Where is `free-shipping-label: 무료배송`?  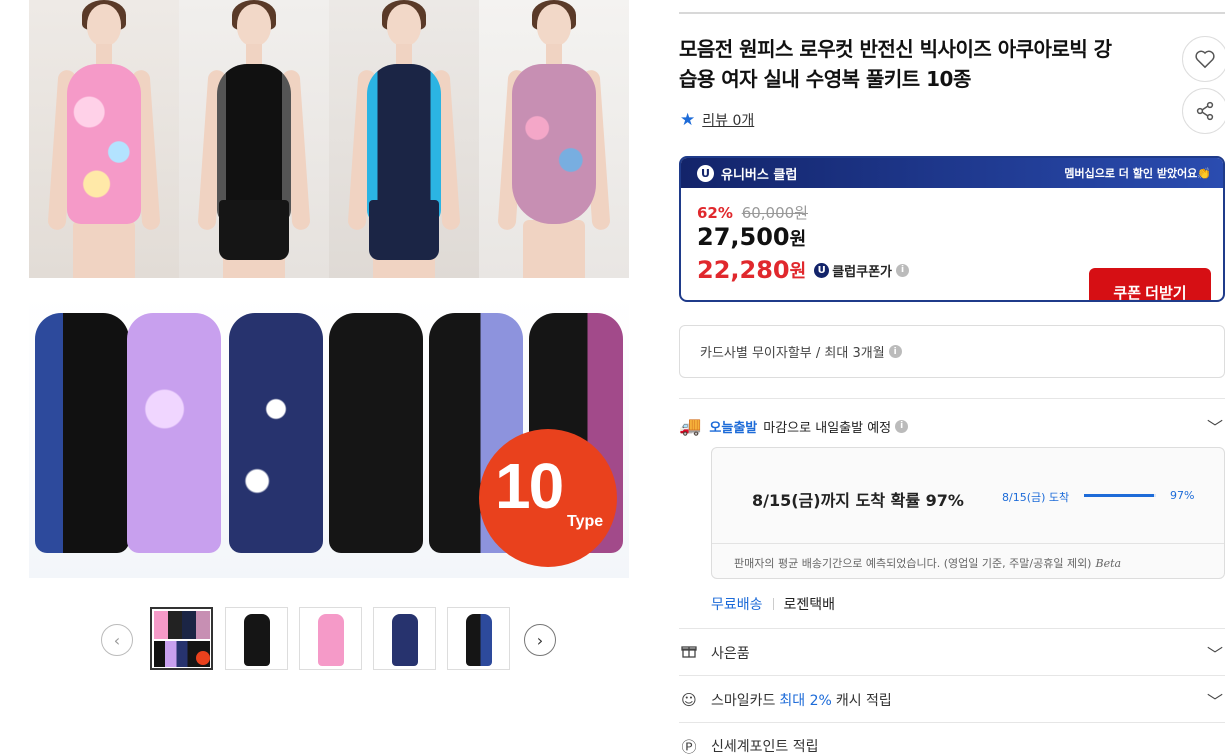 free-shipping-label: 무료배송 is located at coordinates (737, 605).